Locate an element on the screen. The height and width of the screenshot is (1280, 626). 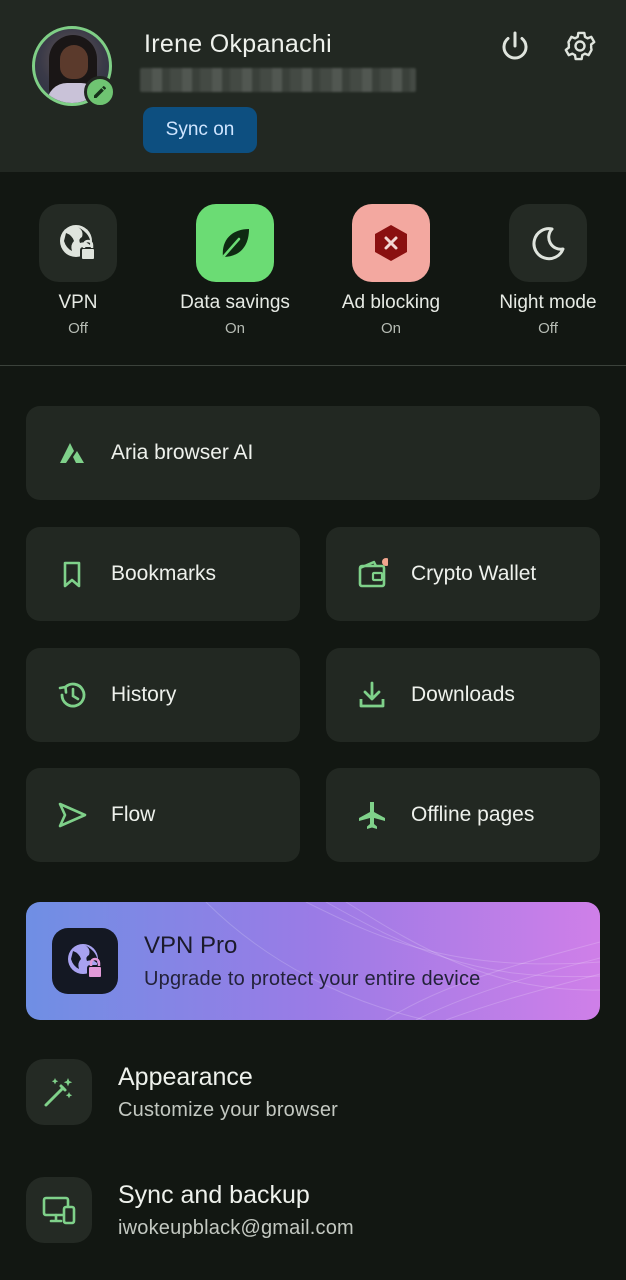
account-header: Irene Okpanachi Sync on is located at coordinates (313, 86).